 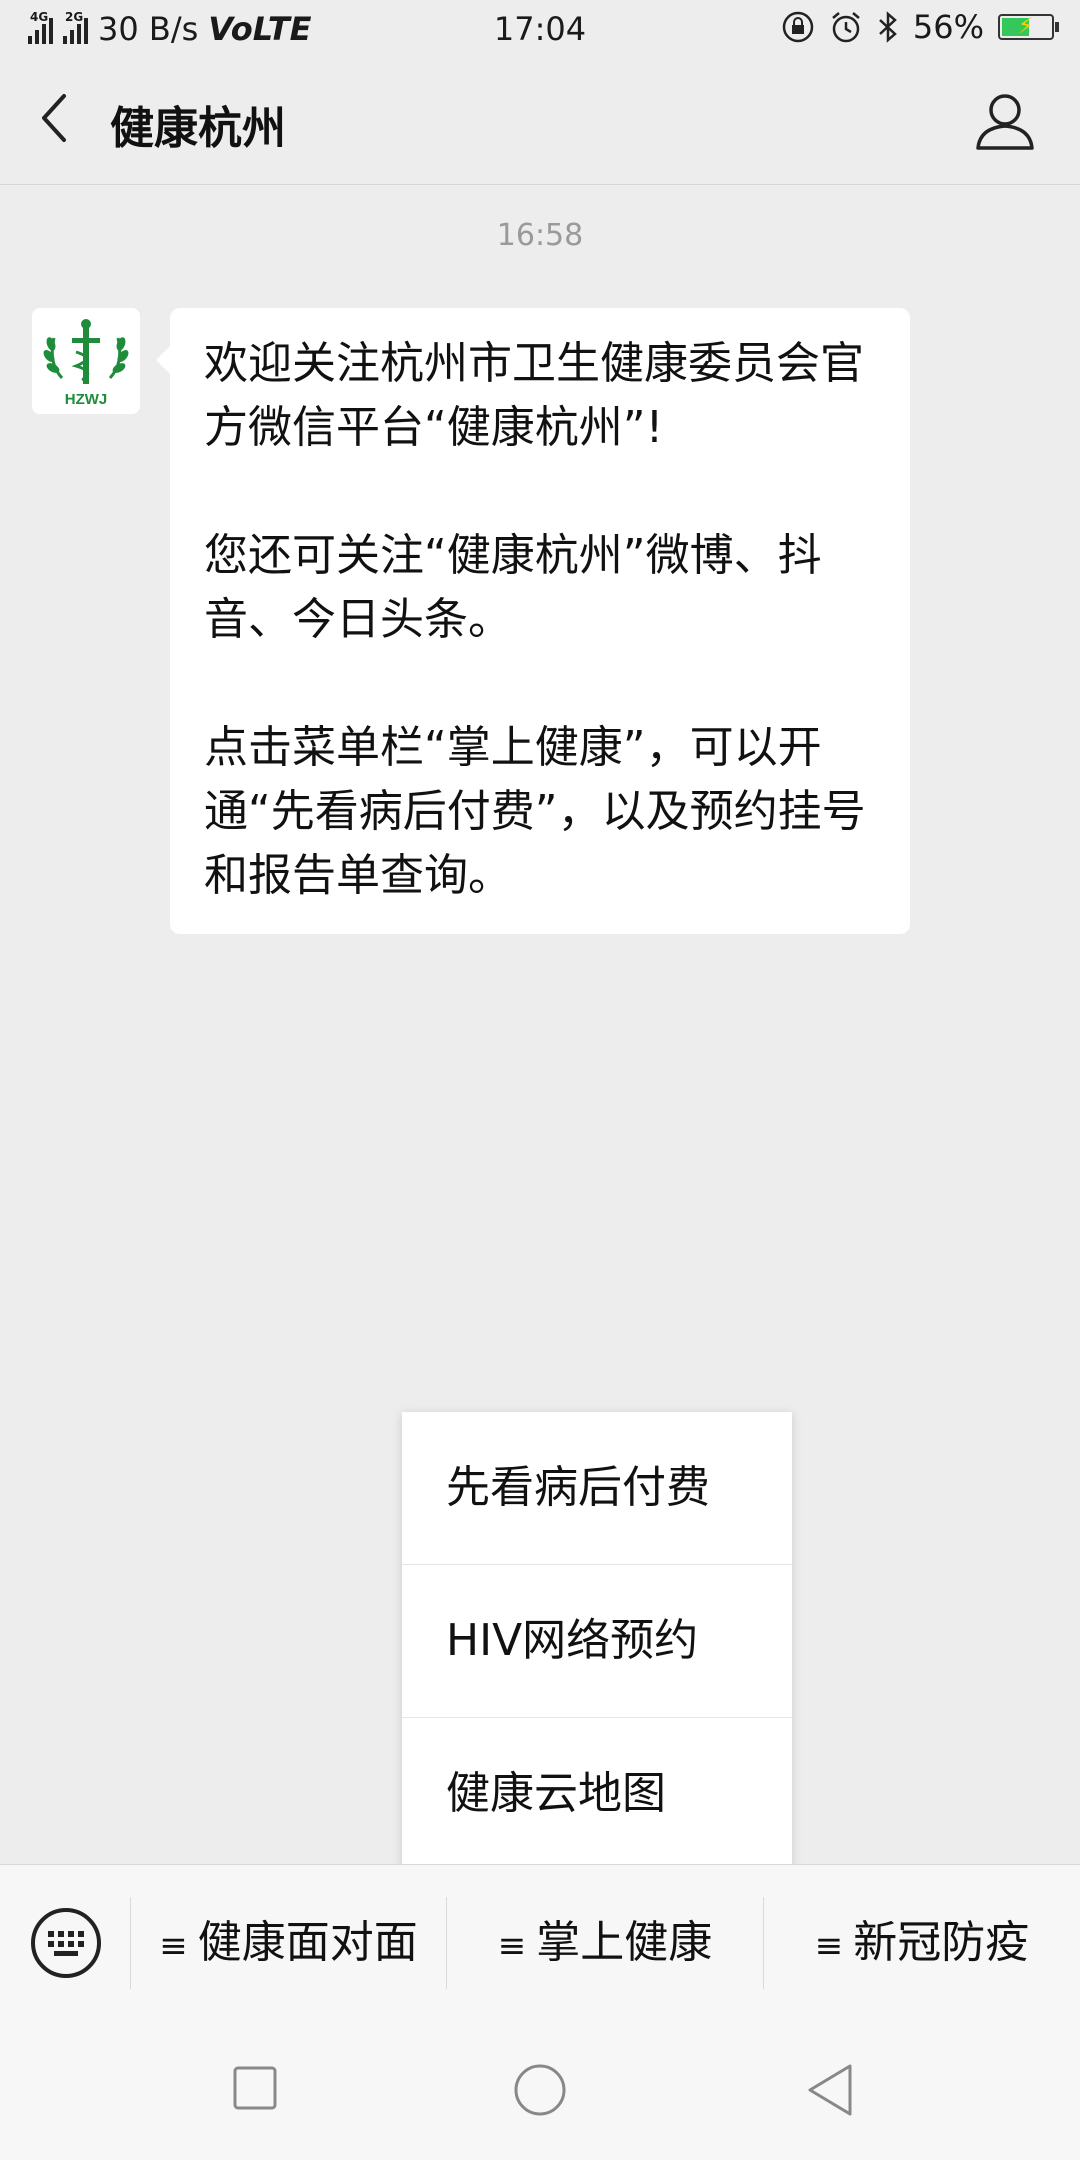 I want to click on back-button, so click(x=60, y=118).